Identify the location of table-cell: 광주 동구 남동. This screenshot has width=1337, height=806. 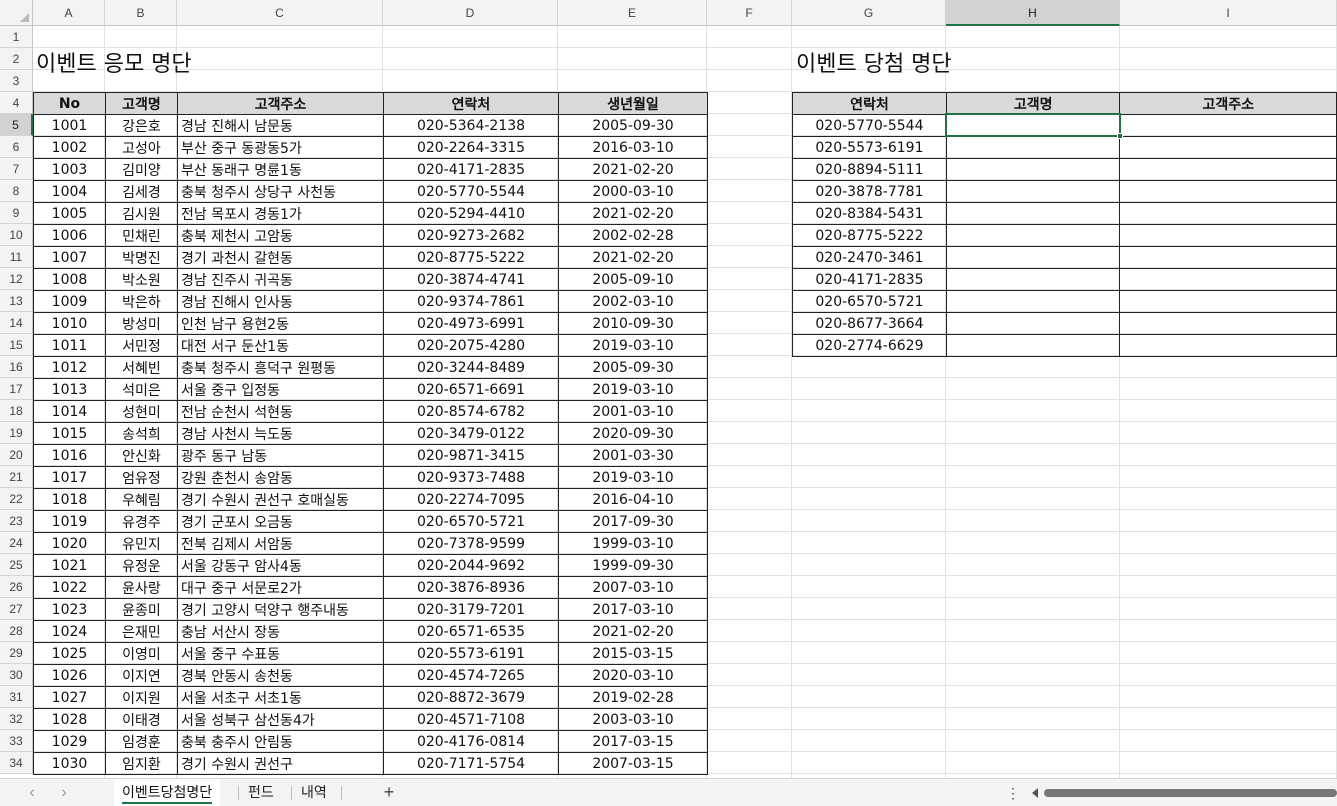
(280, 455).